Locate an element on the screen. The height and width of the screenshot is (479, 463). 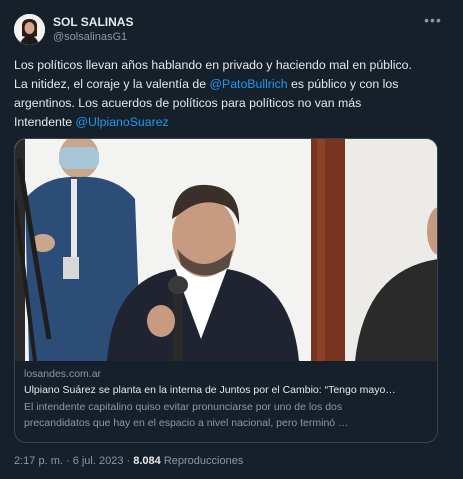
author-handle: @solsalinasG1 is located at coordinates (90, 37).